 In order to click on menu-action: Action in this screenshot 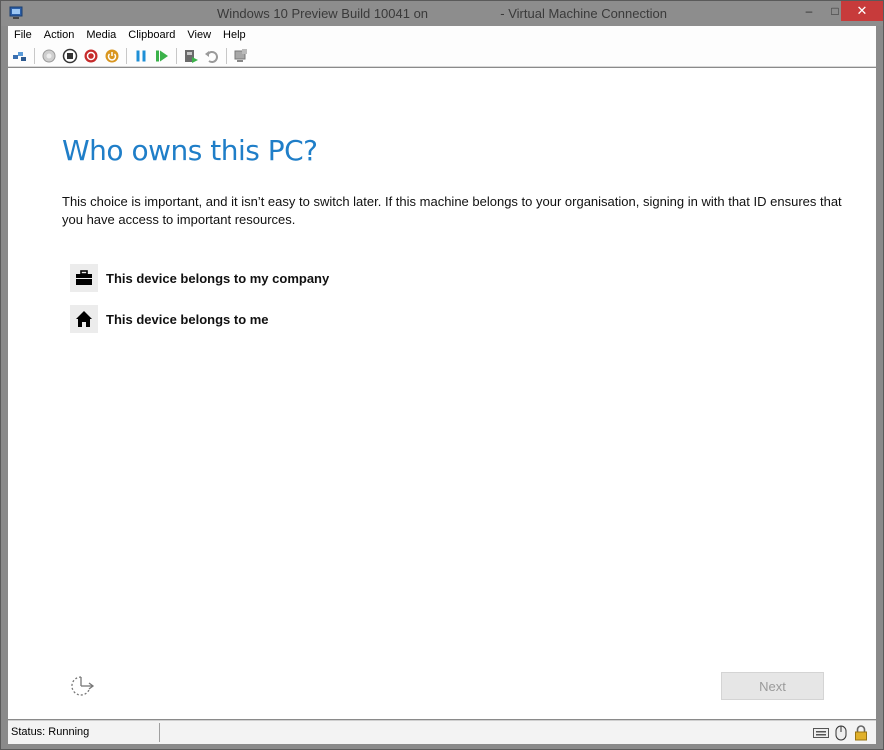, I will do `click(59, 35)`.